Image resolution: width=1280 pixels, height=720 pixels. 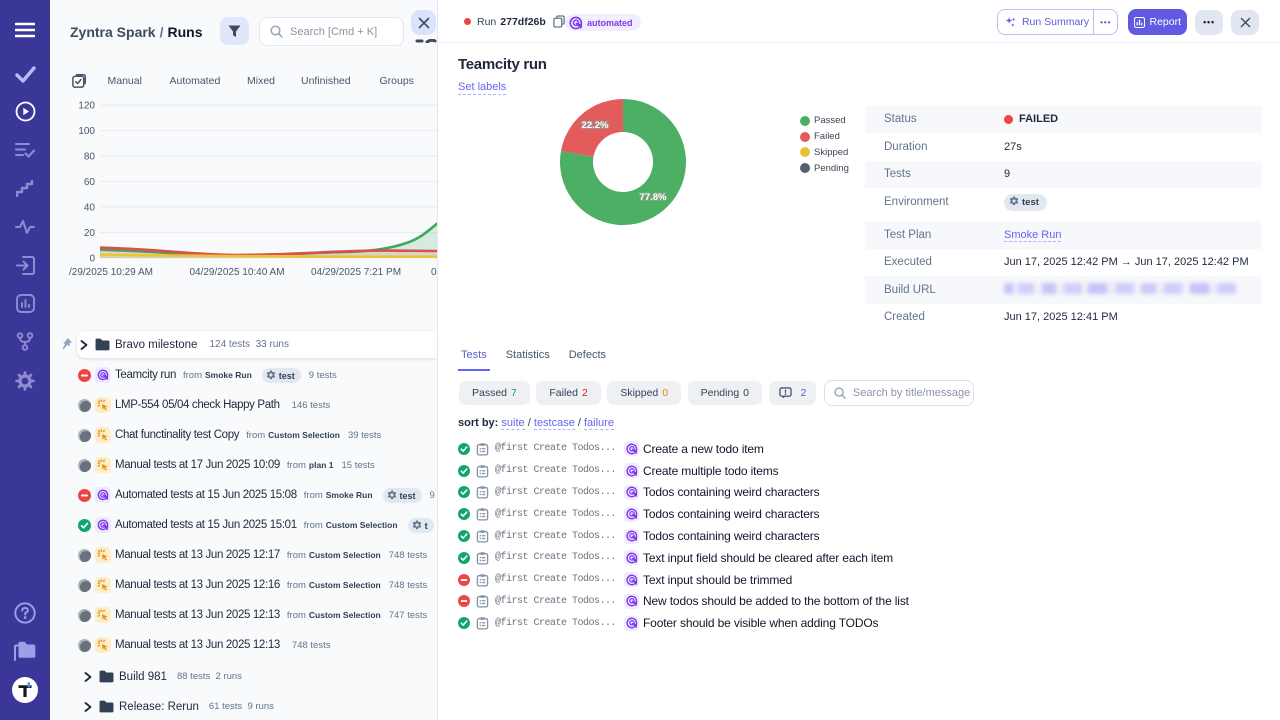 What do you see at coordinates (90, 208) in the screenshot?
I see `svg-text: 40` at bounding box center [90, 208].